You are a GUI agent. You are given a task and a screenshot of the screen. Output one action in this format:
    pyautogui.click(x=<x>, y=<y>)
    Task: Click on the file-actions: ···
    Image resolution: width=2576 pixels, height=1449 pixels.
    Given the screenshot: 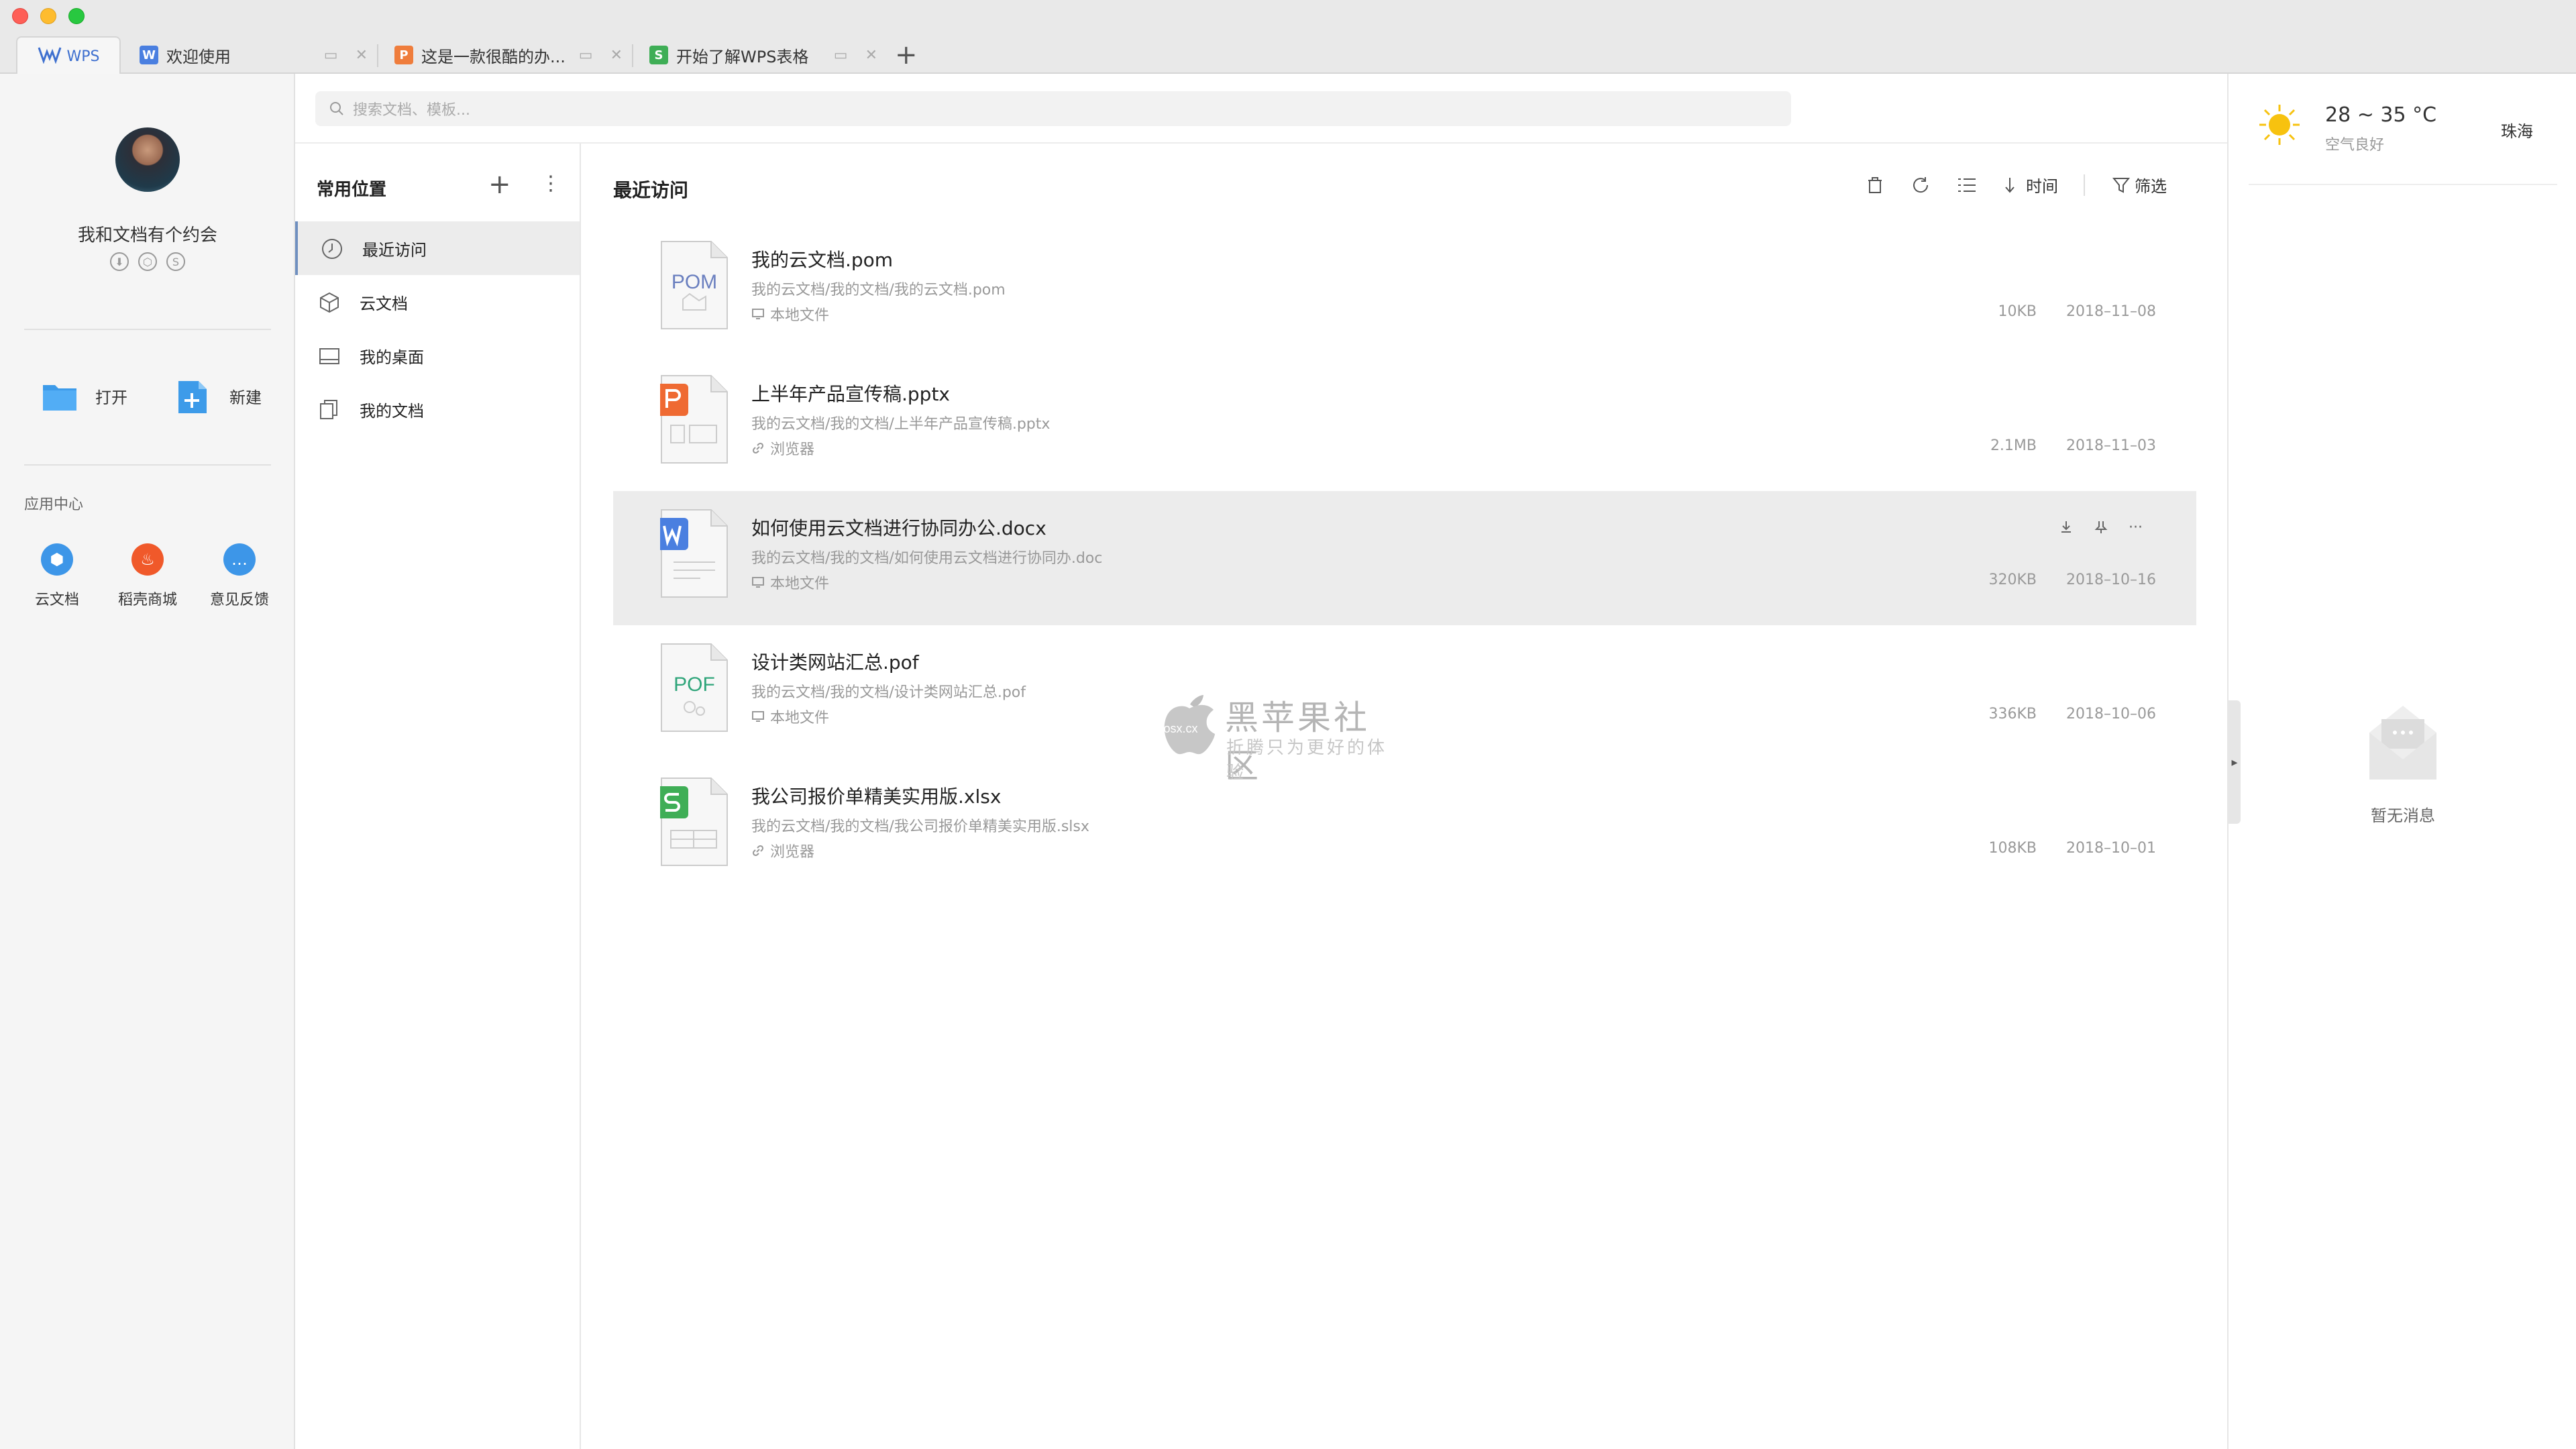 What is the action you would take?
    pyautogui.click(x=2101, y=528)
    